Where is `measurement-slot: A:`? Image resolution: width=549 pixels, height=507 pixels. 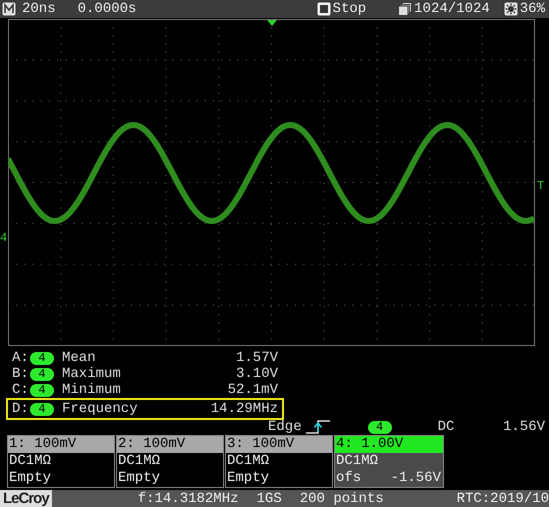 measurement-slot: A: is located at coordinates (21, 358).